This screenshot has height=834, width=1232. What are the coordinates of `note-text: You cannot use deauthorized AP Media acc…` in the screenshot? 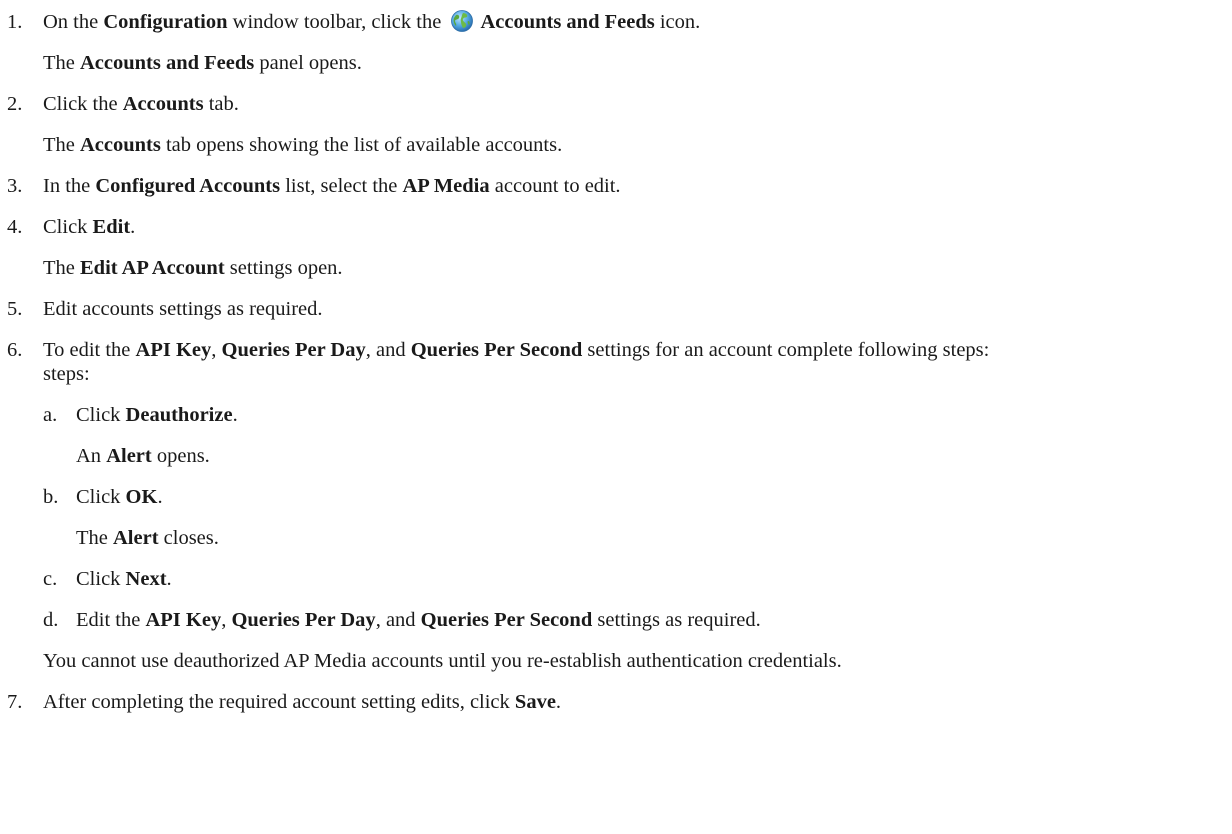 It's located at (442, 661).